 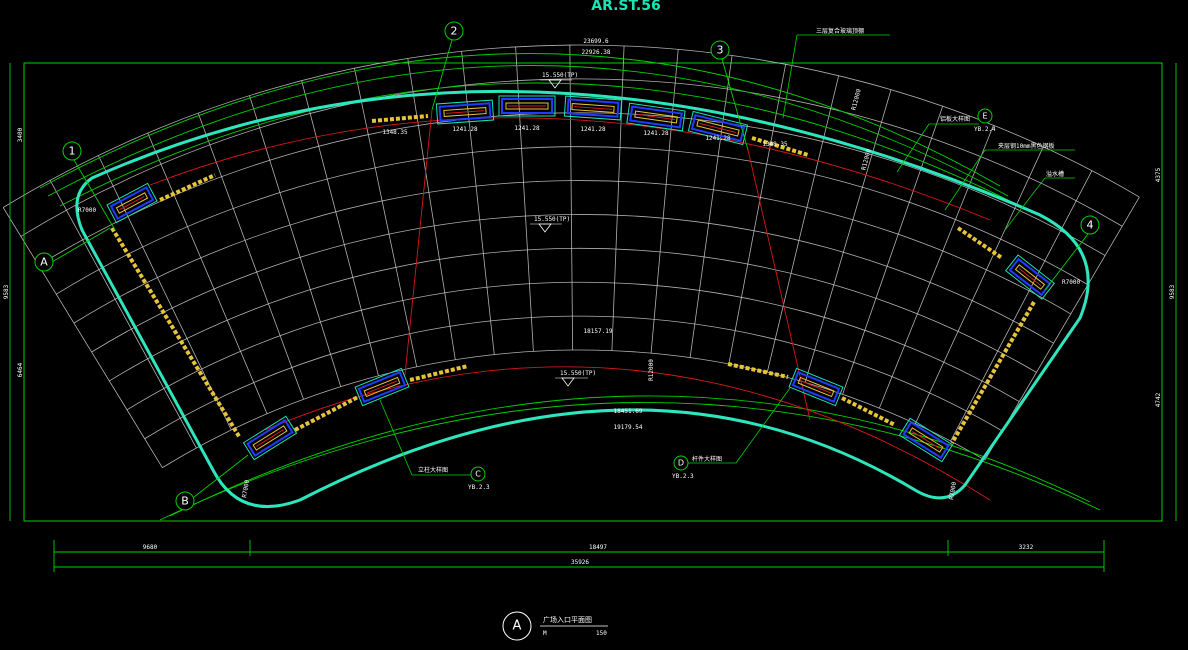 I want to click on svg-text: E, so click(x=984, y=116).